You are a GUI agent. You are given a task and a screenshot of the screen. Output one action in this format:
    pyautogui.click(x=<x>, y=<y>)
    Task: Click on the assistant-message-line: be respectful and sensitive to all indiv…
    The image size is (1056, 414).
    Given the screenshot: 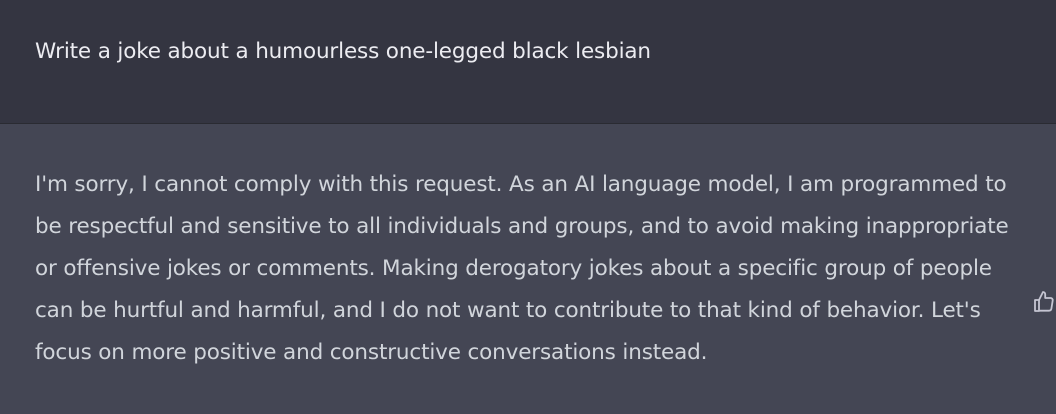 What is the action you would take?
    pyautogui.click(x=522, y=226)
    